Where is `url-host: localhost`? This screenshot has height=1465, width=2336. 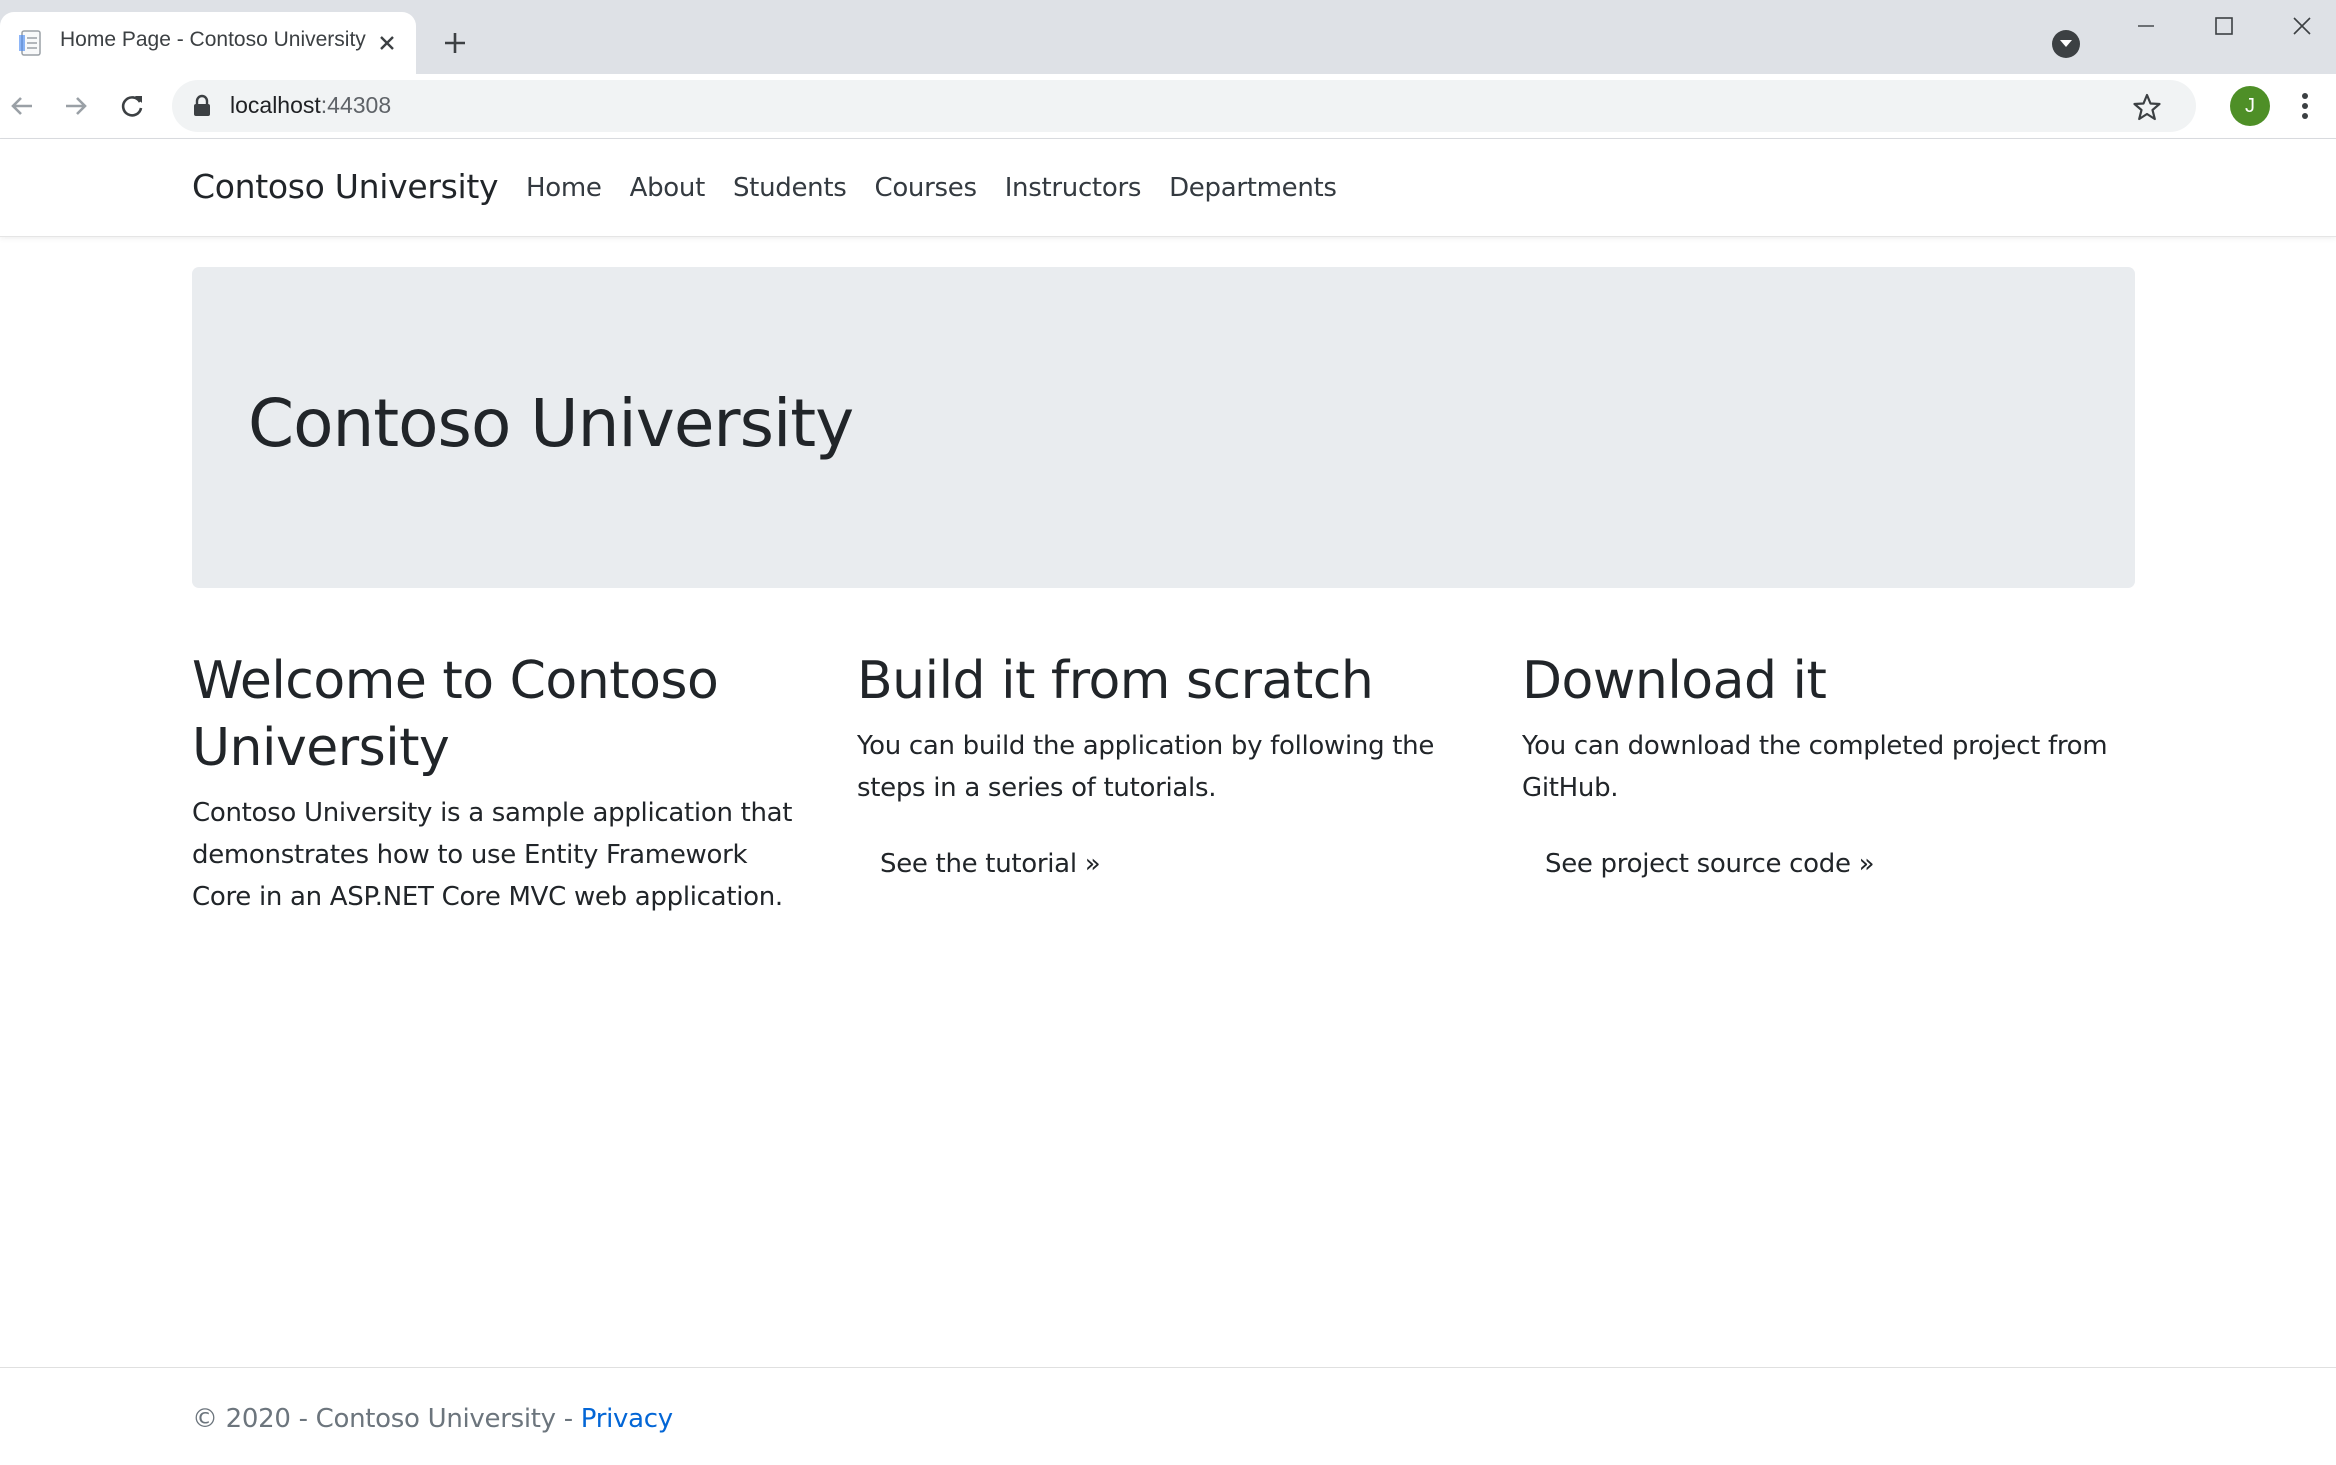 url-host: localhost is located at coordinates (275, 105).